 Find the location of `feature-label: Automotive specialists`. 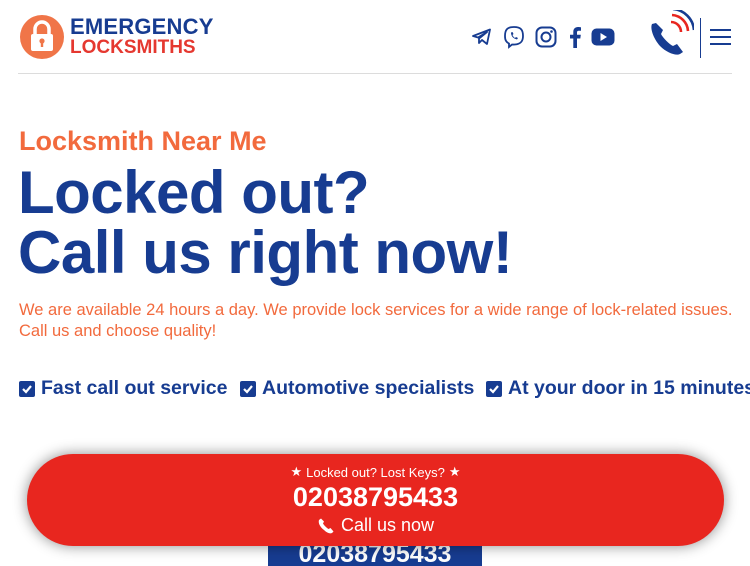

feature-label: Automotive specialists is located at coordinates (368, 388).